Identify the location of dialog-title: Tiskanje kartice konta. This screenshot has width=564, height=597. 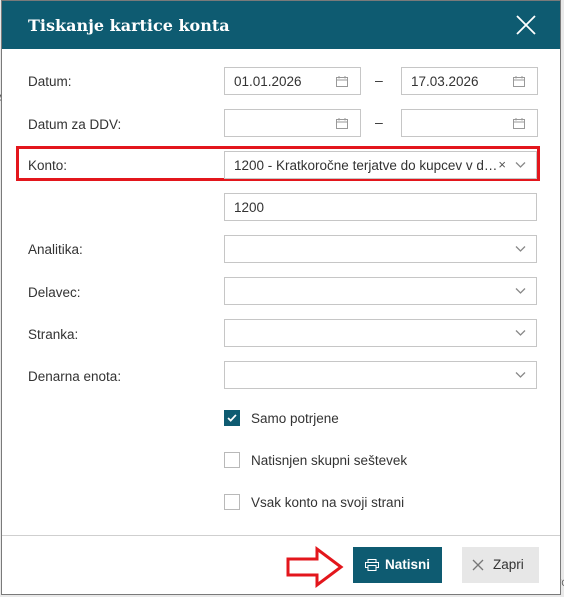
(129, 25).